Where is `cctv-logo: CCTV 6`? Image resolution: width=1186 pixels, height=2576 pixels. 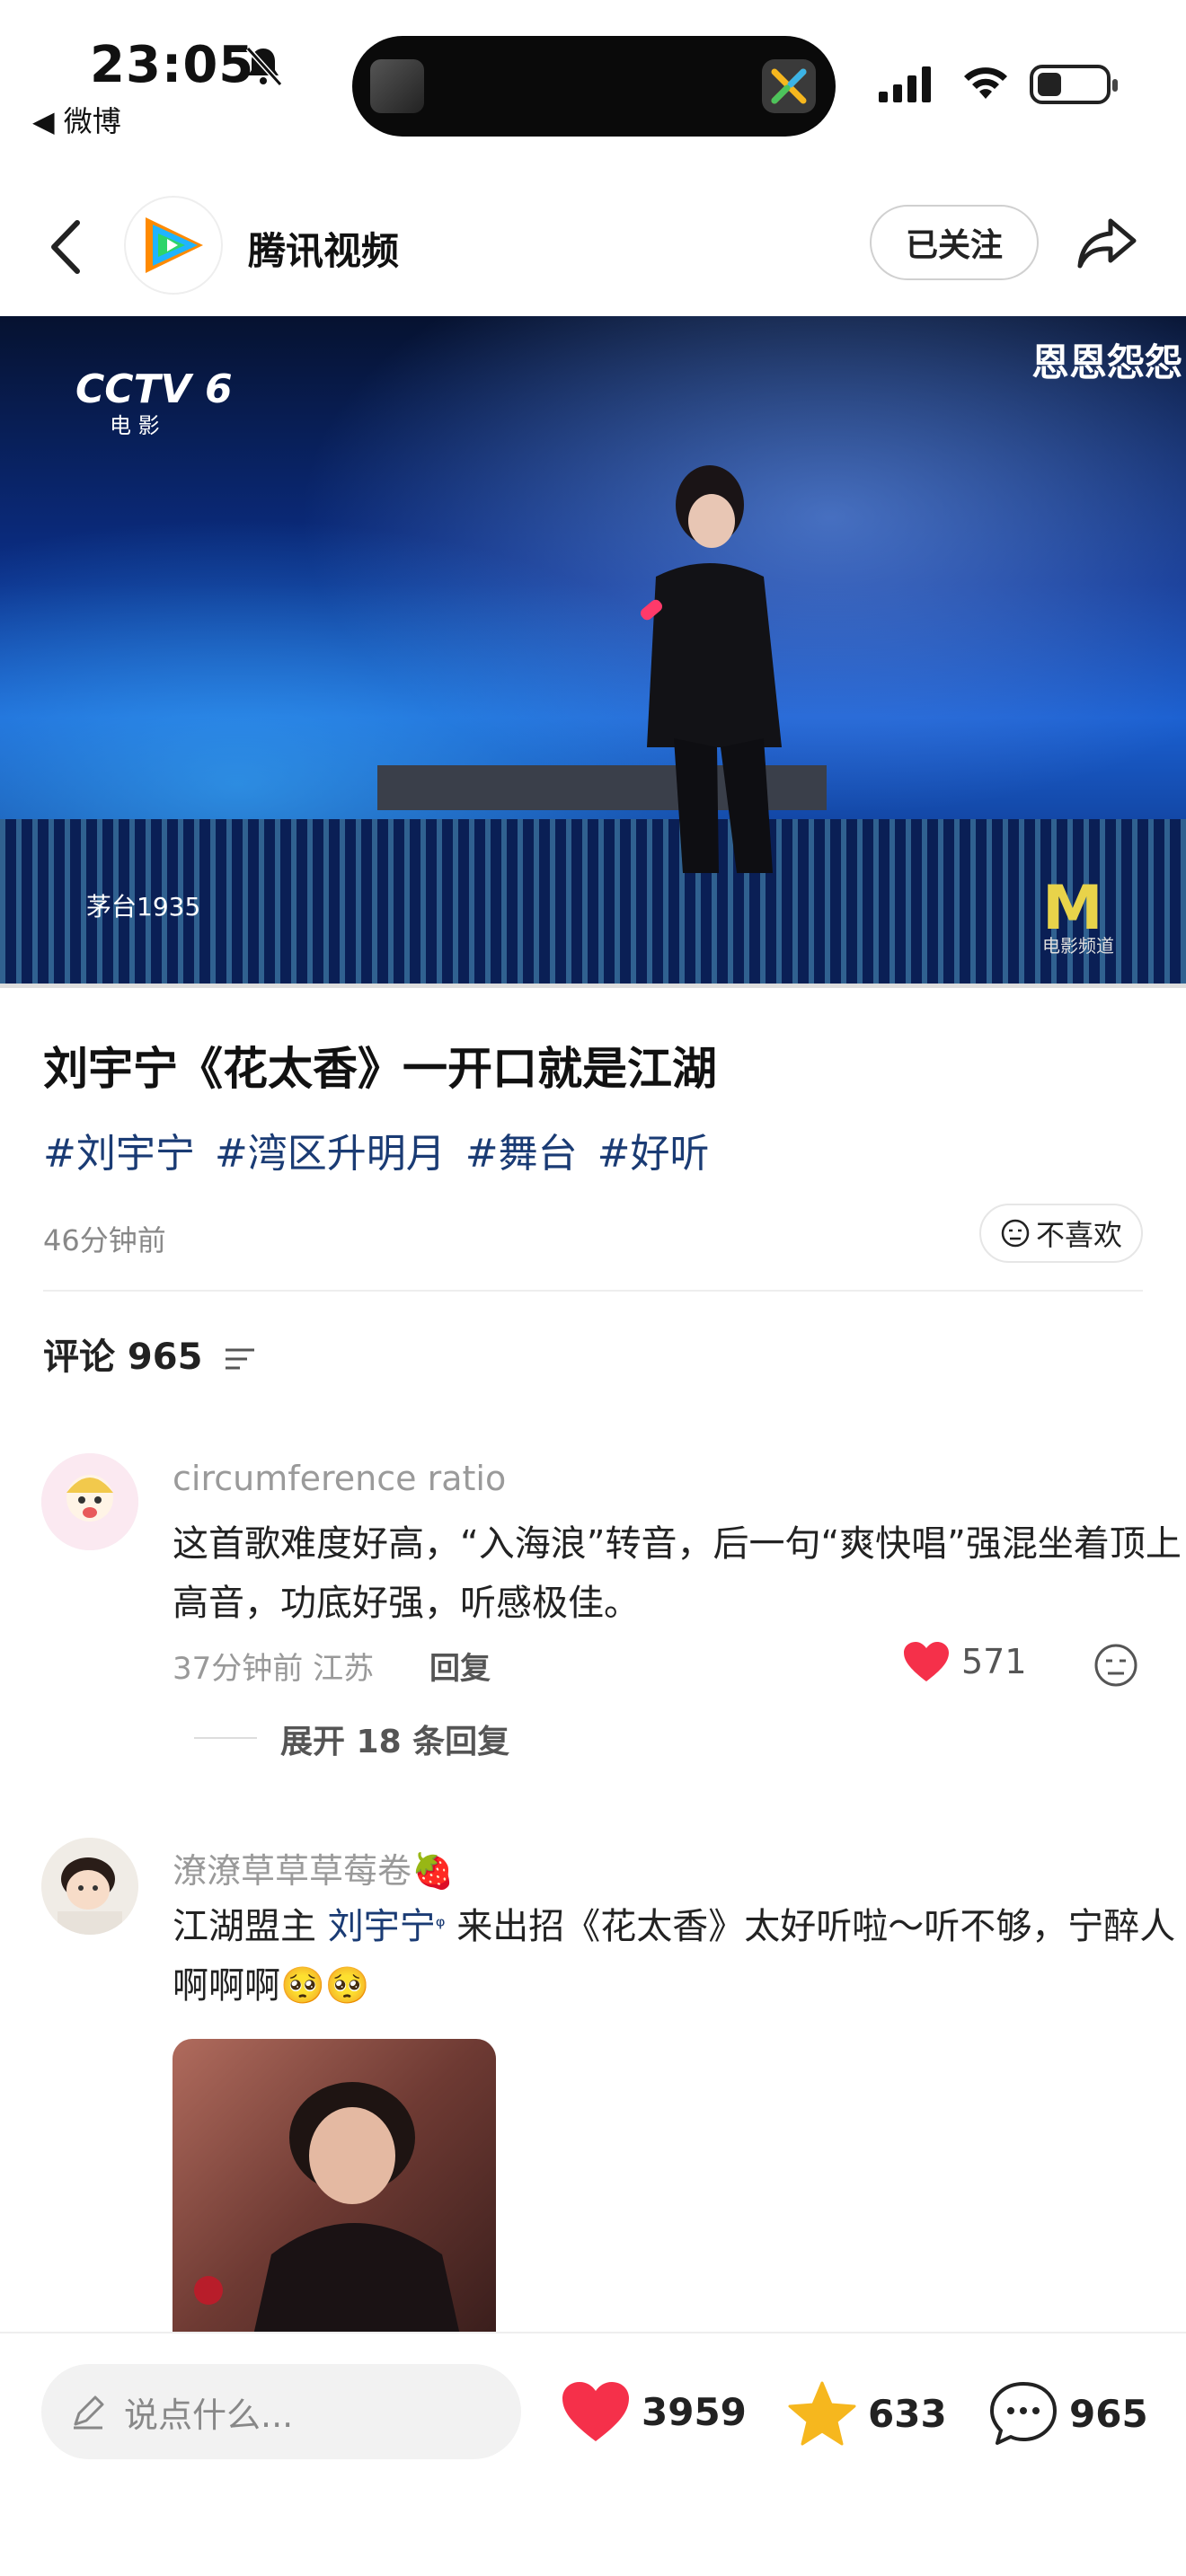
cctv-logo: CCTV 6 is located at coordinates (154, 389).